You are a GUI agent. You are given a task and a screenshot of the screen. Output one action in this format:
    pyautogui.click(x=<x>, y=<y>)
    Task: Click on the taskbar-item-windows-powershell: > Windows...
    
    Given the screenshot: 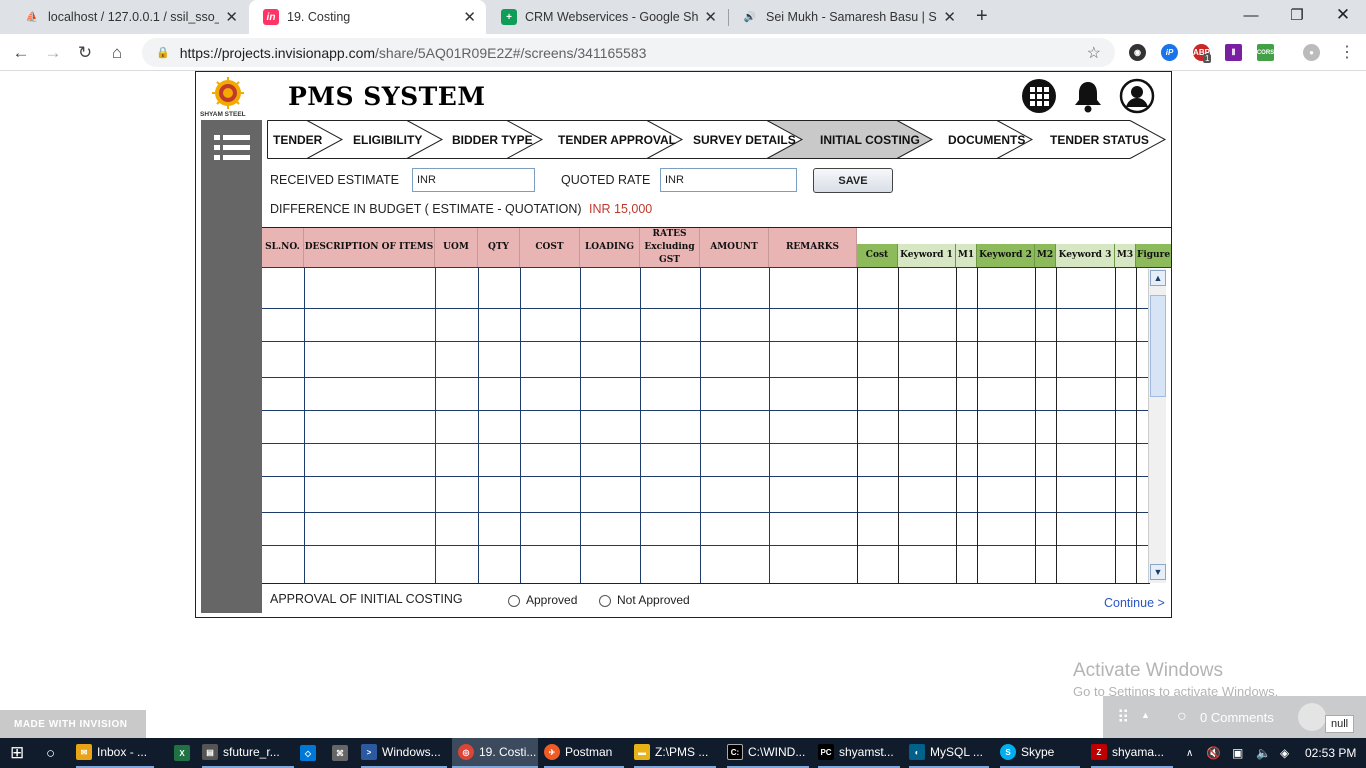 What is the action you would take?
    pyautogui.click(x=404, y=753)
    